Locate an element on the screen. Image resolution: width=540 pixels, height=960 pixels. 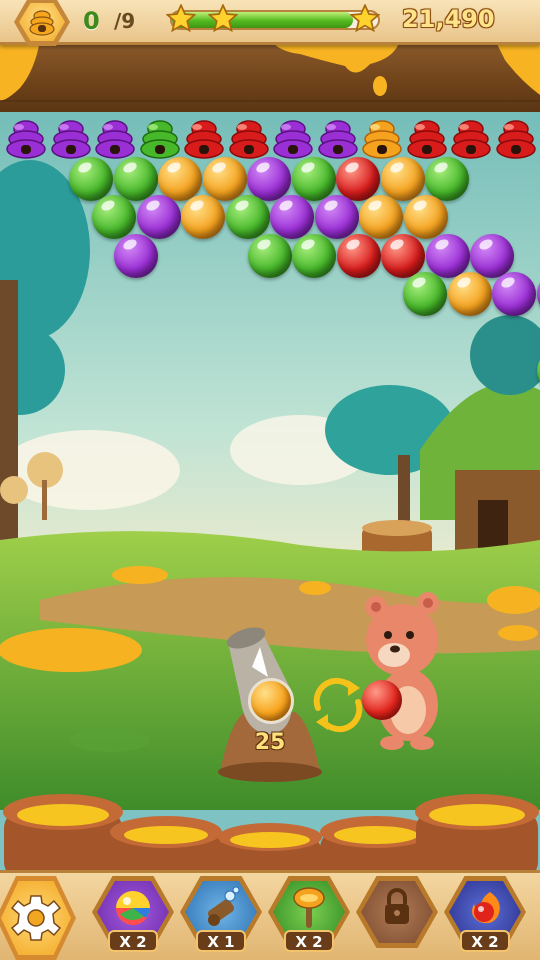
top-hud: 0 /9 21,490 is located at coordinates (270, 23).